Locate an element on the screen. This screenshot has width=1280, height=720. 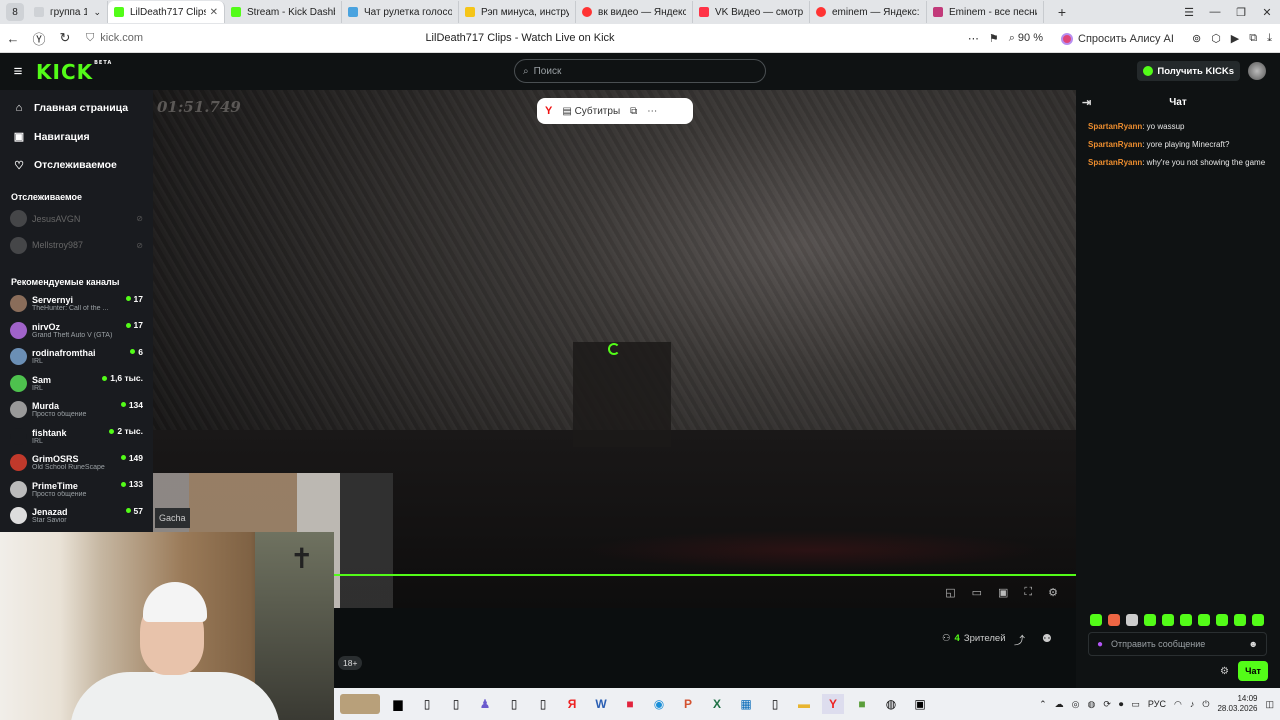
channel-item: Servernyi TheHunter: Call of the ... 17 is located at coordinates (76, 304).